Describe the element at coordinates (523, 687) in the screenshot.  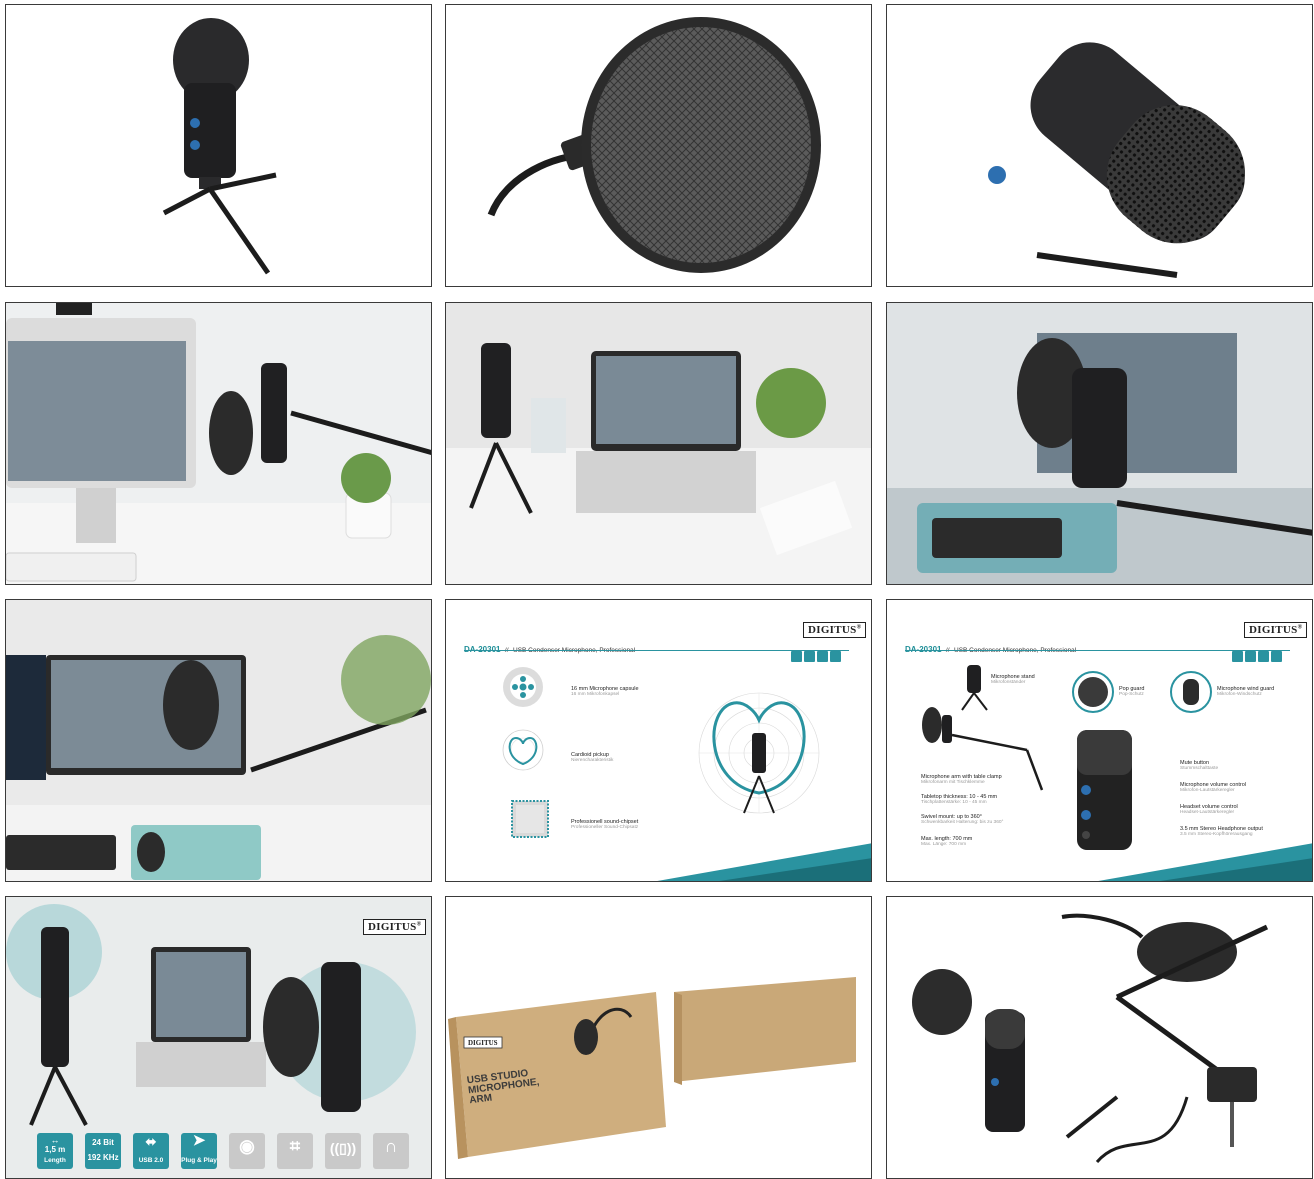
I see `capsule-icon` at that location.